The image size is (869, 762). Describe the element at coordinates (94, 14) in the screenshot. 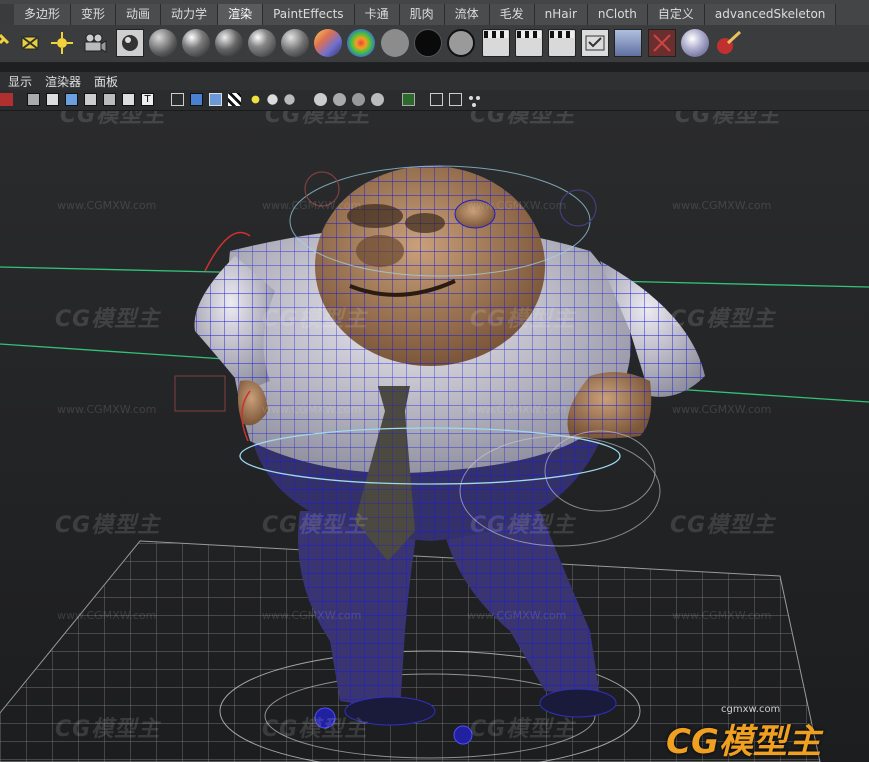

I see `tab-deform: 变形` at that location.